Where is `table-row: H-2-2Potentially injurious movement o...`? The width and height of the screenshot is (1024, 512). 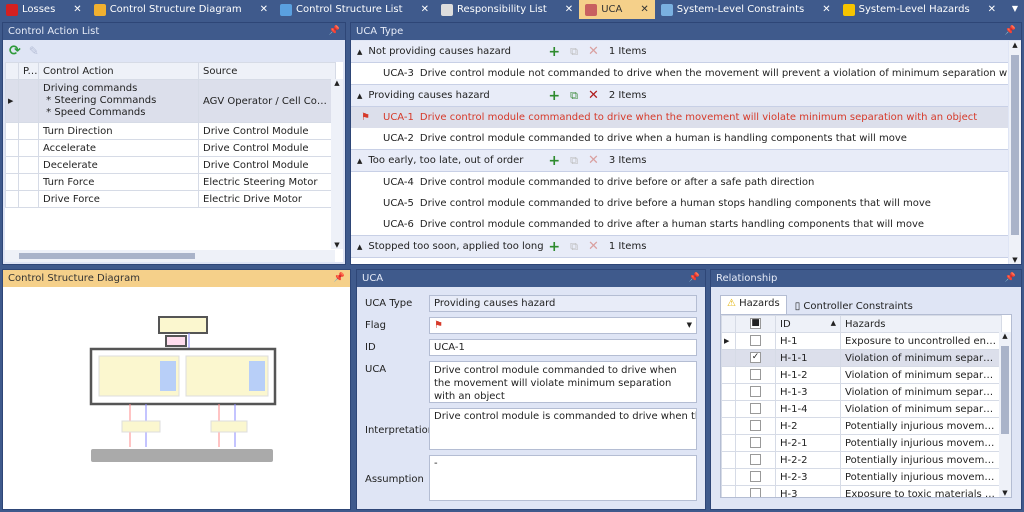 table-row: H-2-2Potentially injurious movement o... is located at coordinates (861, 460).